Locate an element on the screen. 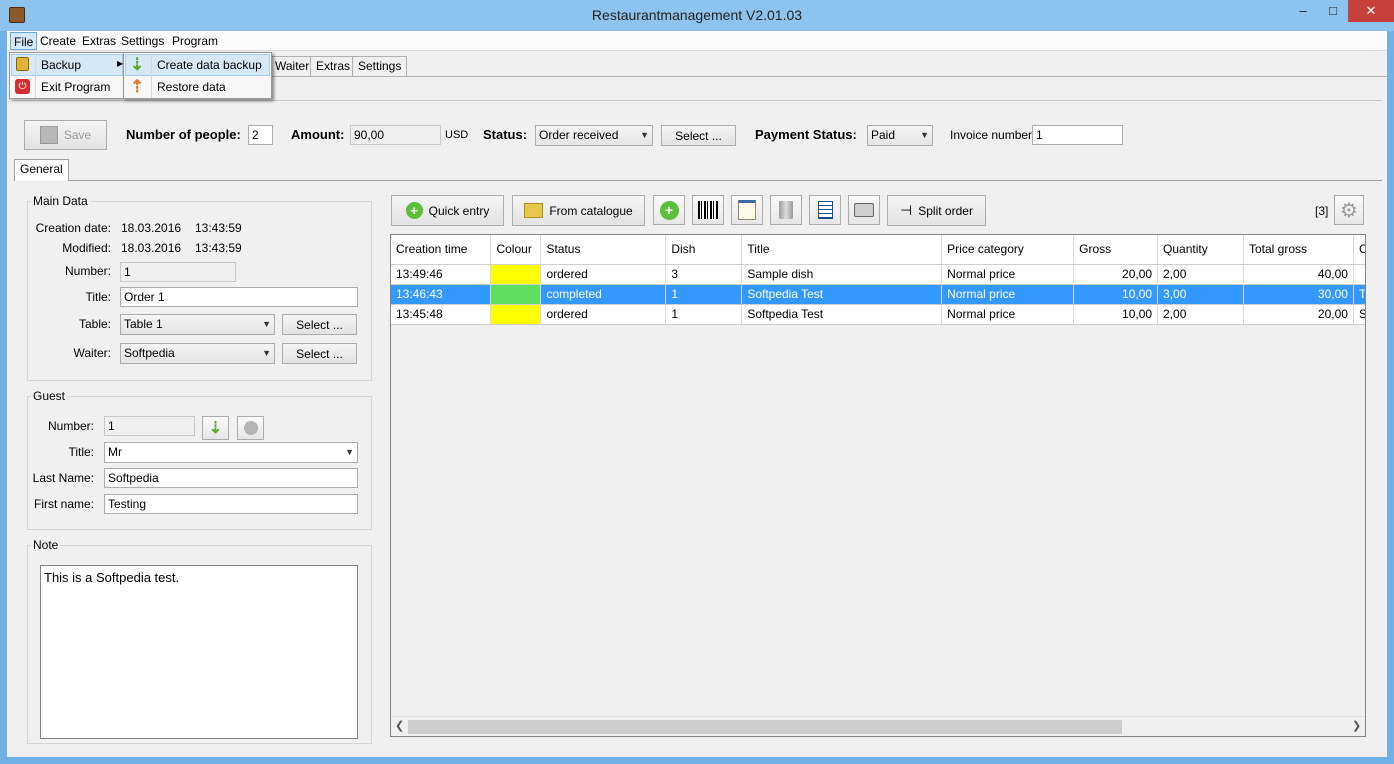 This screenshot has width=1394, height=764. total-gross-cell: 20,00 is located at coordinates (1298, 314).